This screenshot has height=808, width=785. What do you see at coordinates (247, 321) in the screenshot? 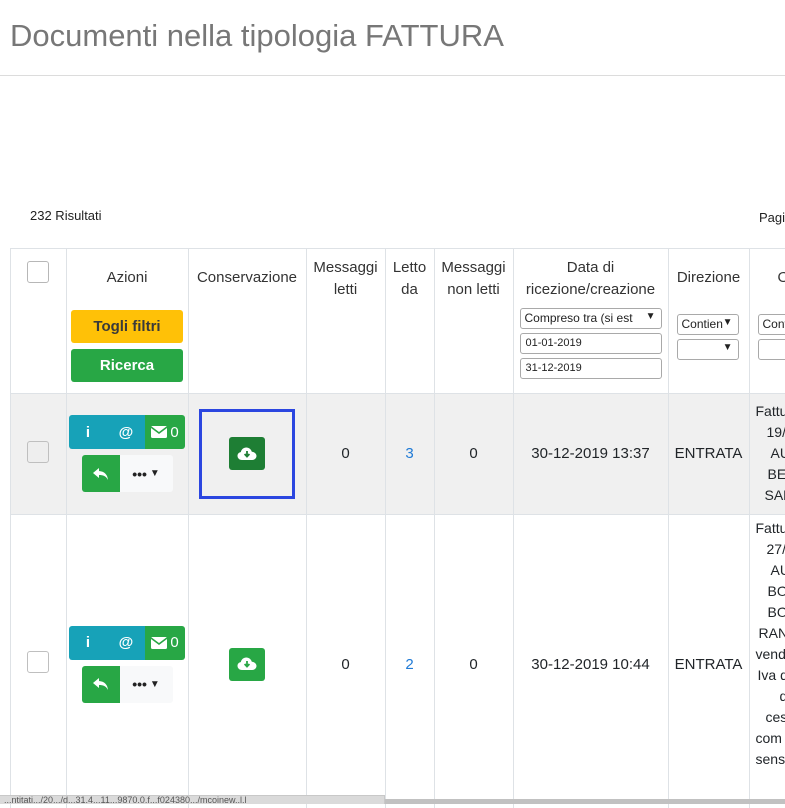
I see `header-conservazione: Conservazione` at bounding box center [247, 321].